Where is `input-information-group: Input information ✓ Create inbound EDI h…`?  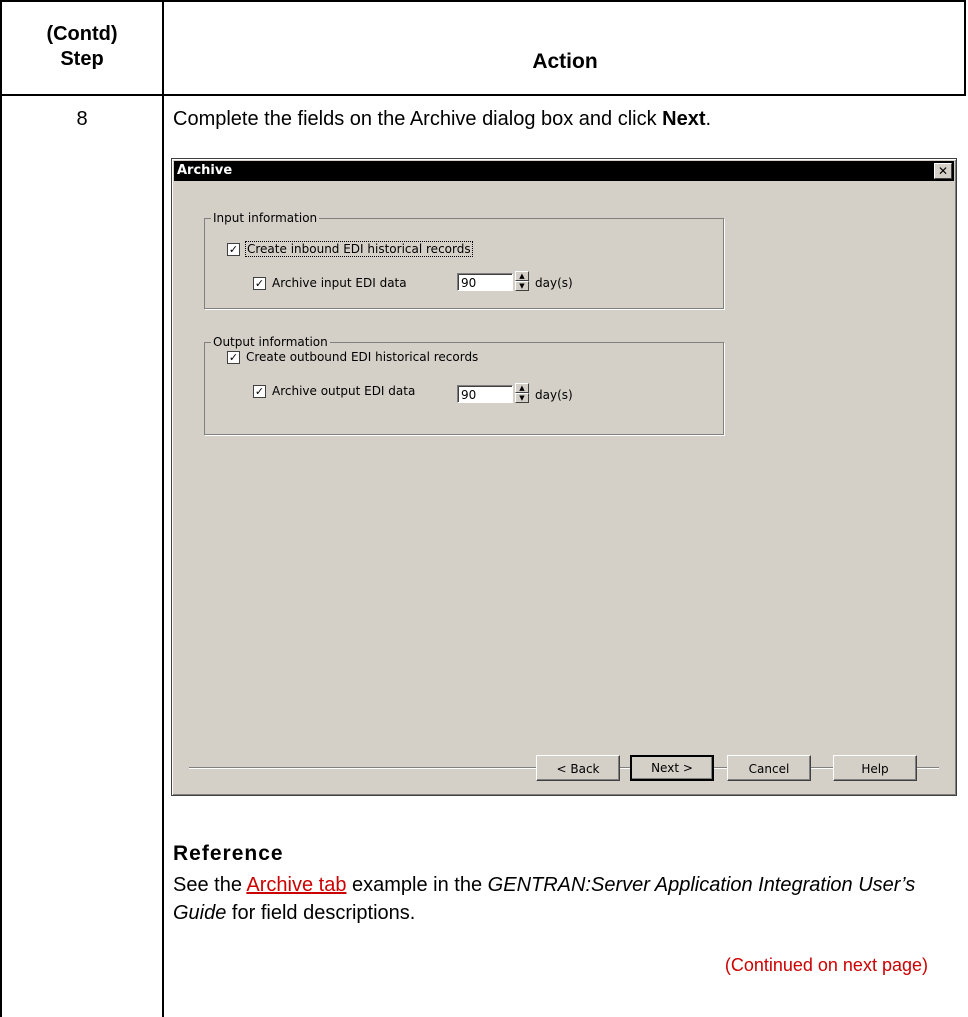
input-information-group: Input information ✓ Create inbound EDI h… is located at coordinates (464, 260).